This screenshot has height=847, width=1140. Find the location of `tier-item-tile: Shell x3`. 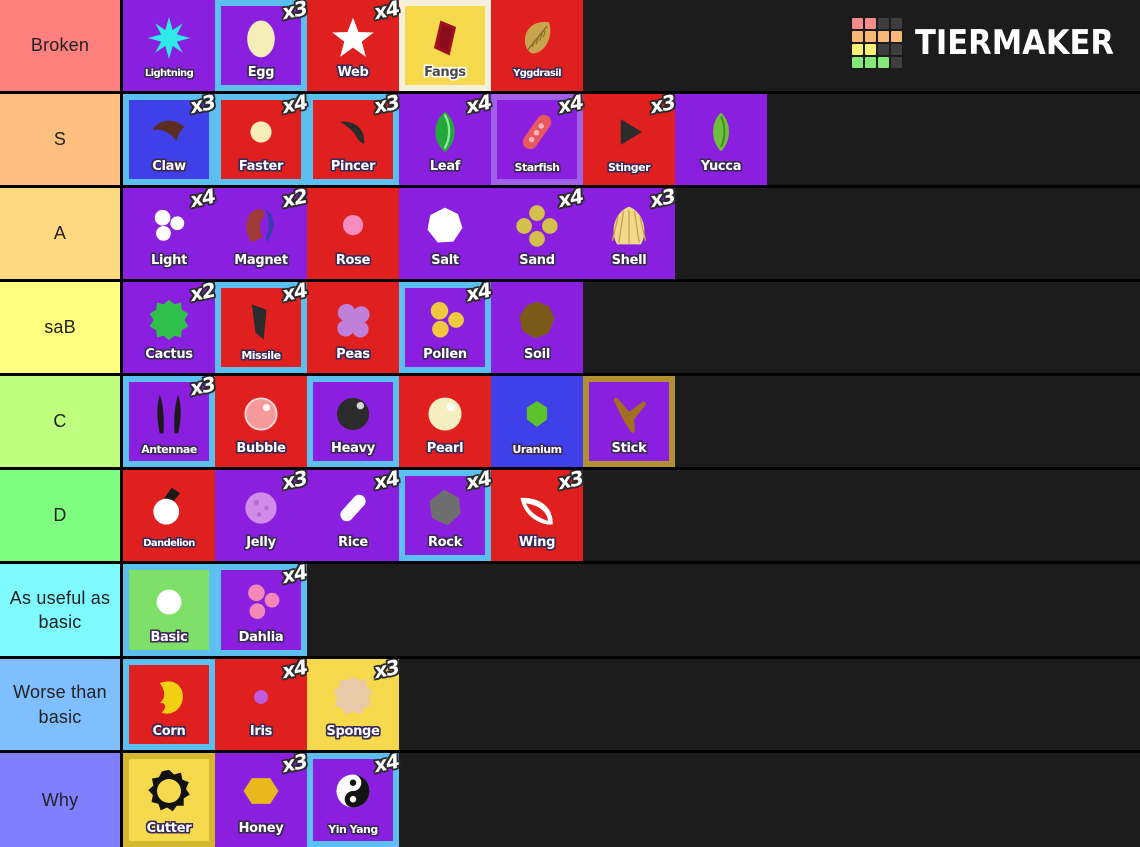

tier-item-tile: Shell x3 is located at coordinates (630, 233).